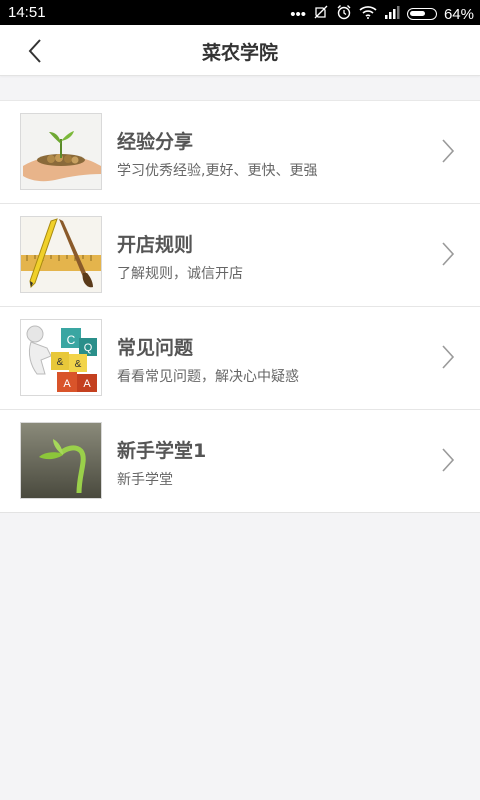 The height and width of the screenshot is (800, 480). I want to click on battery-percent: 64%, so click(458, 14).